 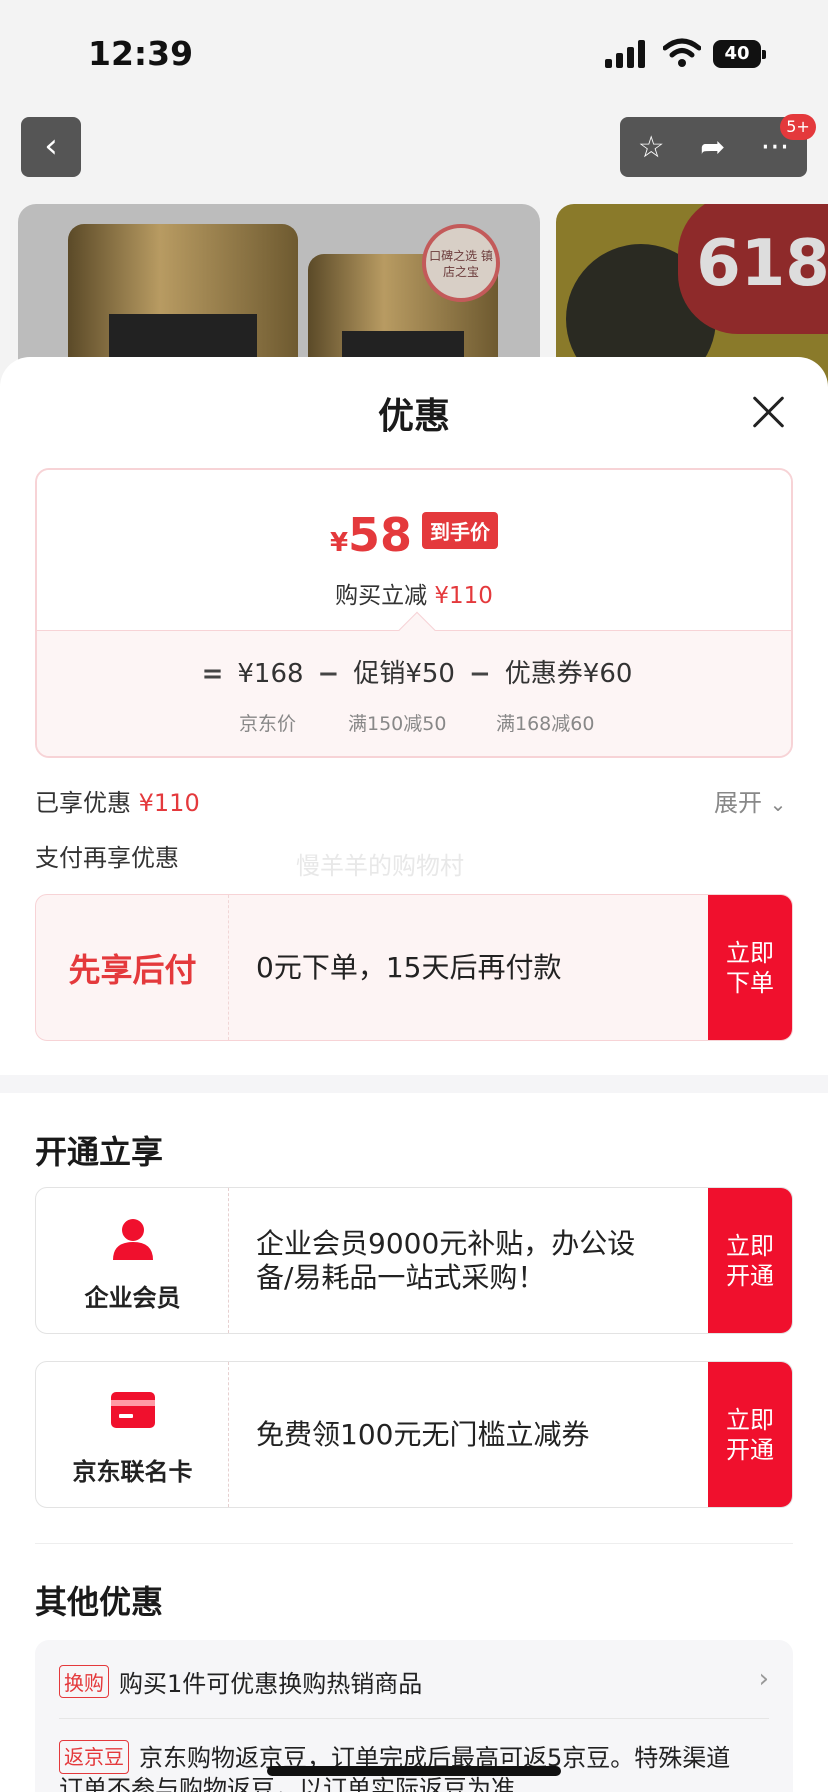 I want to click on promo-discount: 促销¥50, so click(x=404, y=674).